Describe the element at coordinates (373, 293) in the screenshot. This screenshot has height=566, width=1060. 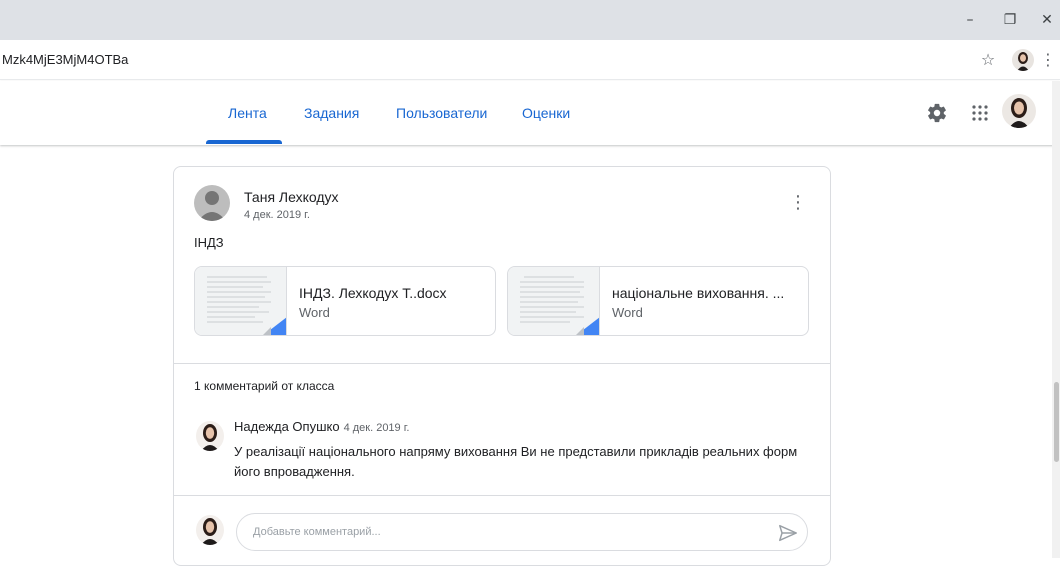
I see `attachment-title: ІНДЗ. Лехкодух Т..docx` at that location.